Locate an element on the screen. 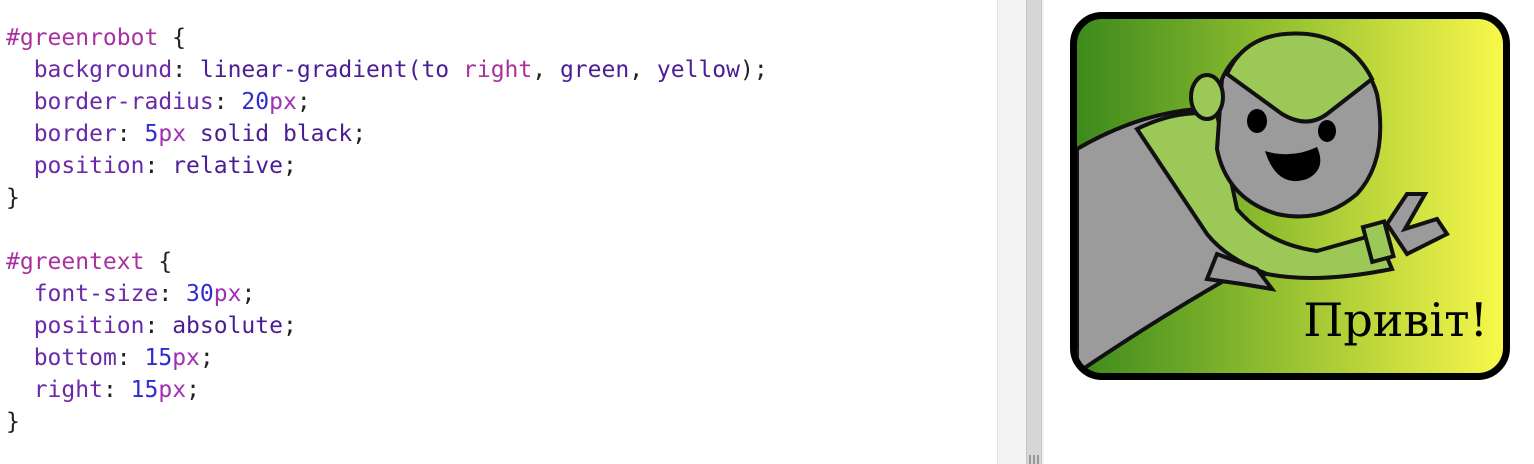 This screenshot has width=1534, height=464. robot-eye-left is located at coordinates (1257, 121).